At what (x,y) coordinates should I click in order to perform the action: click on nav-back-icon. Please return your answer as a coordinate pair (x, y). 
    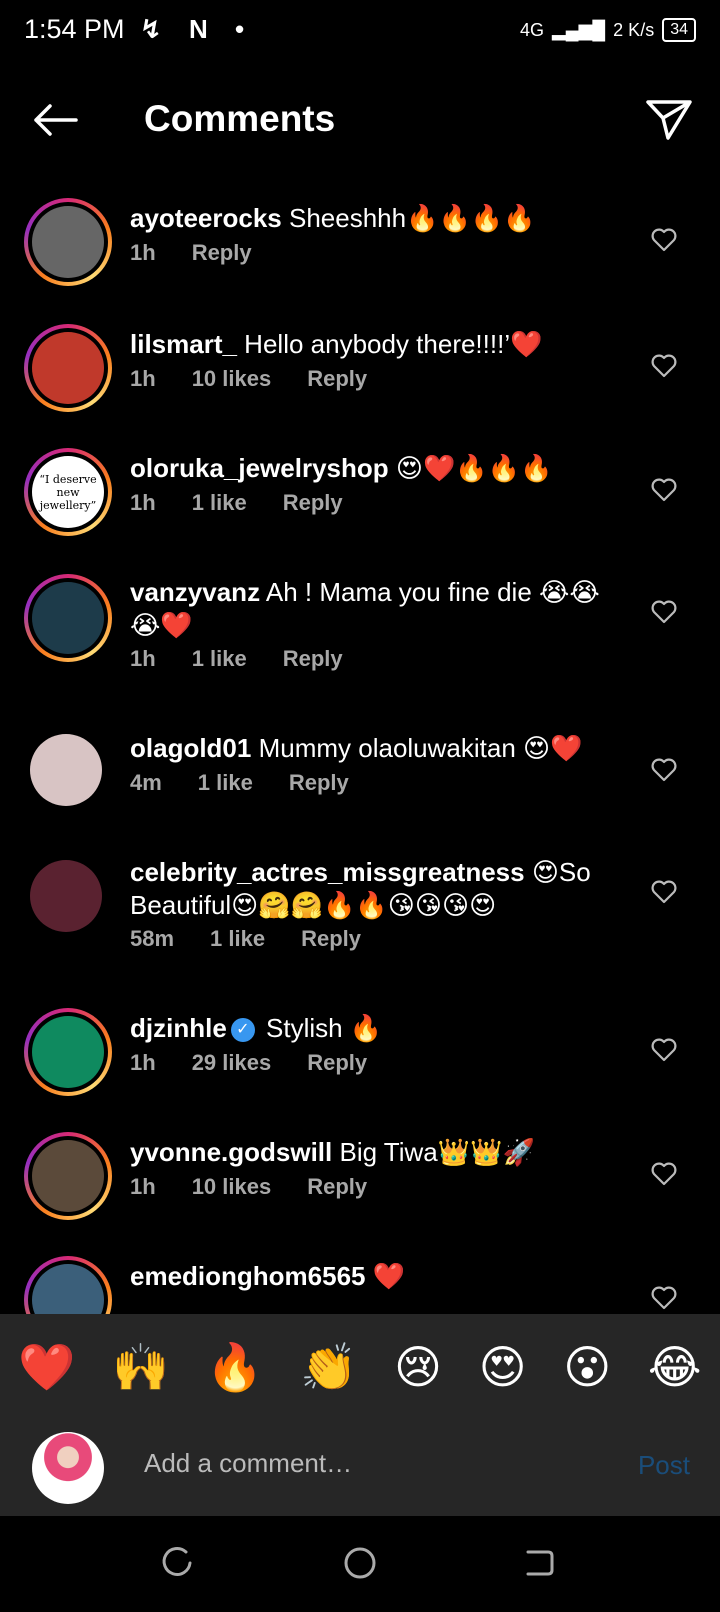
    Looking at the image, I should click on (539, 1563).